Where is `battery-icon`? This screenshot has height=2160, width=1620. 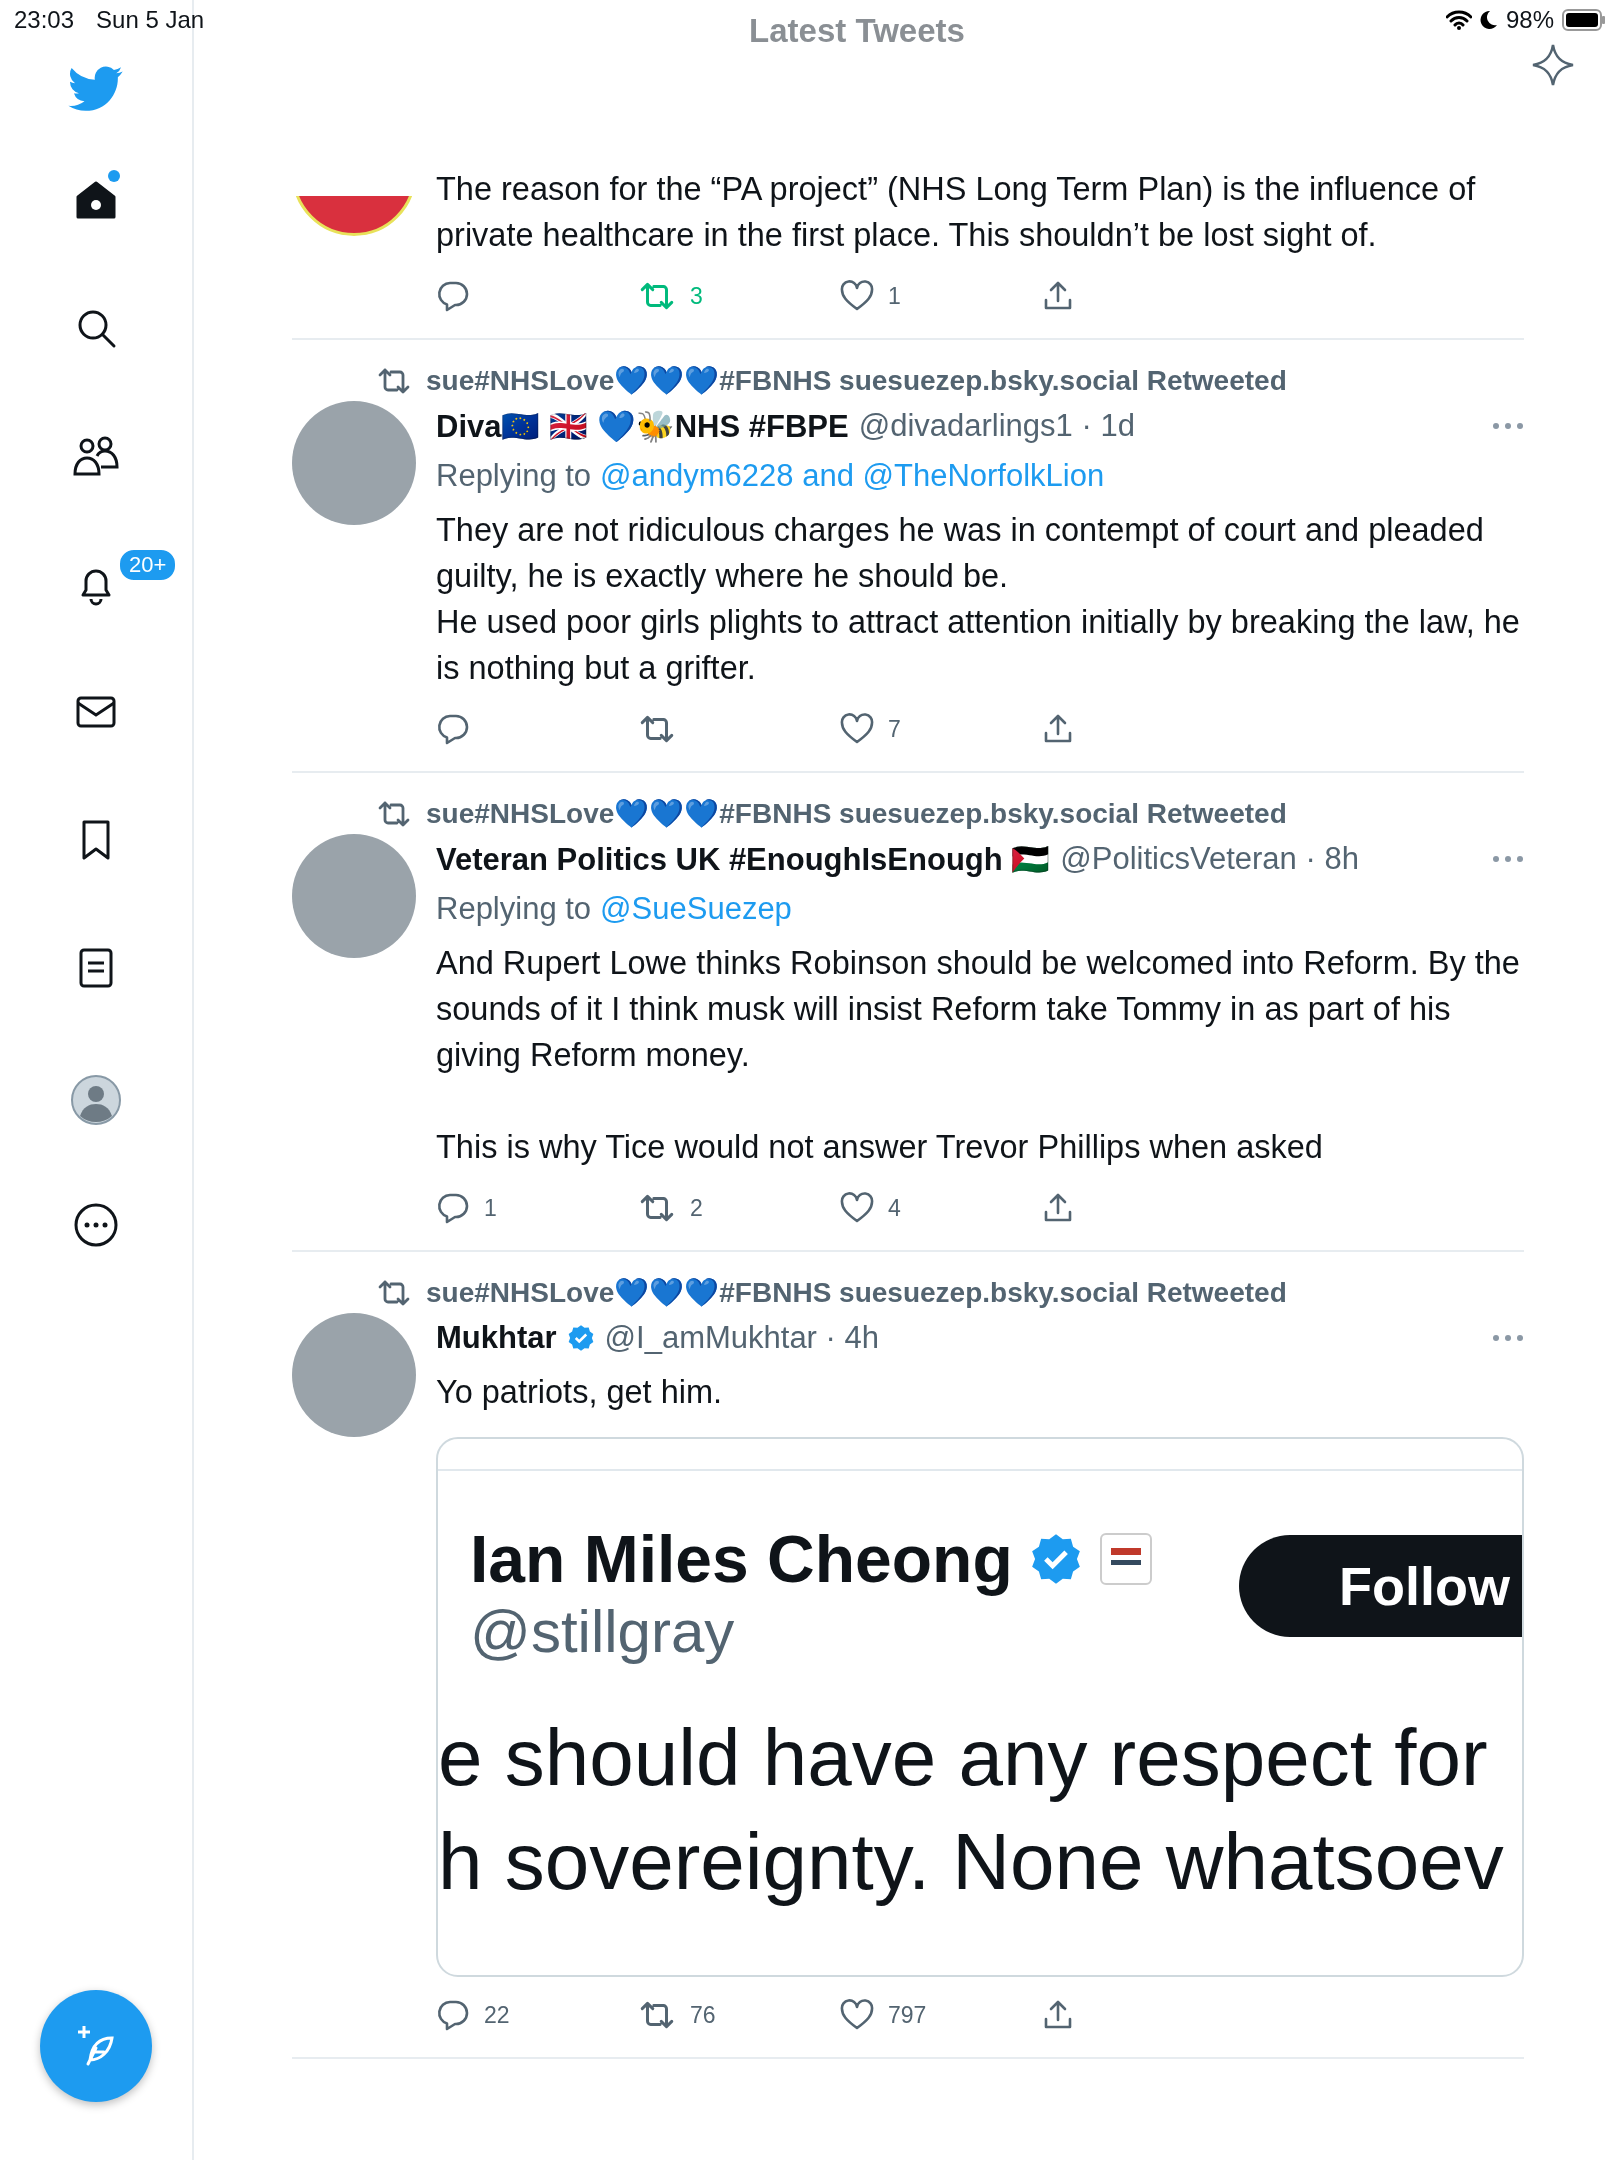
battery-icon is located at coordinates (1584, 20).